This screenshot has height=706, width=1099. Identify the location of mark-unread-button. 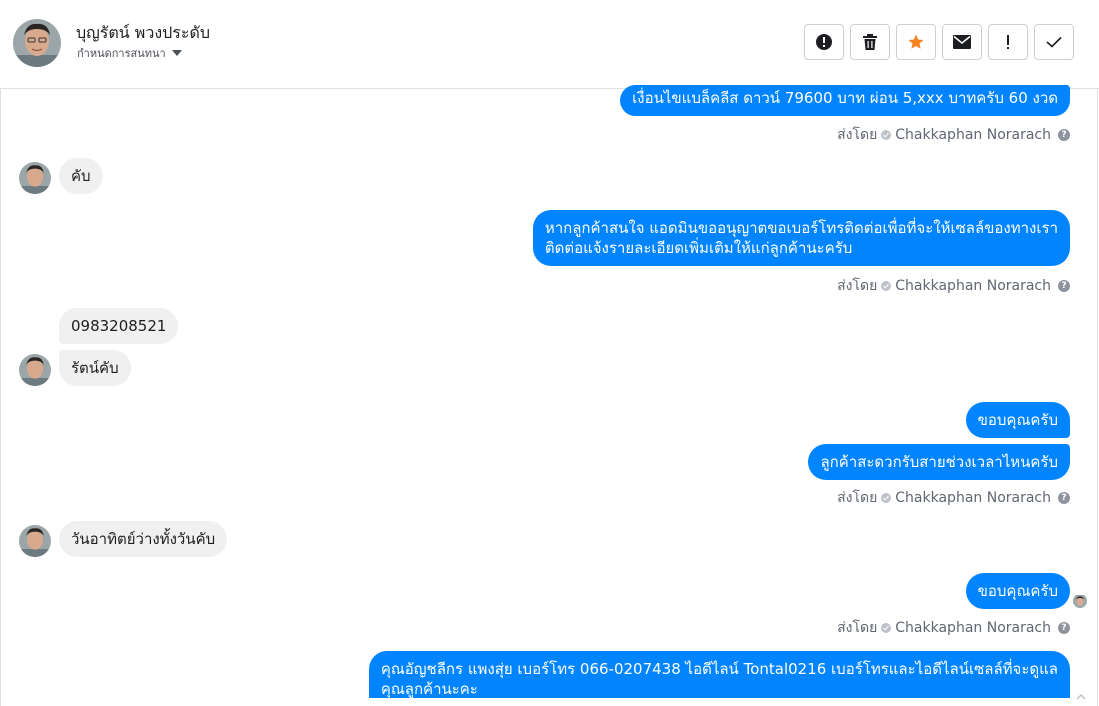
(962, 42).